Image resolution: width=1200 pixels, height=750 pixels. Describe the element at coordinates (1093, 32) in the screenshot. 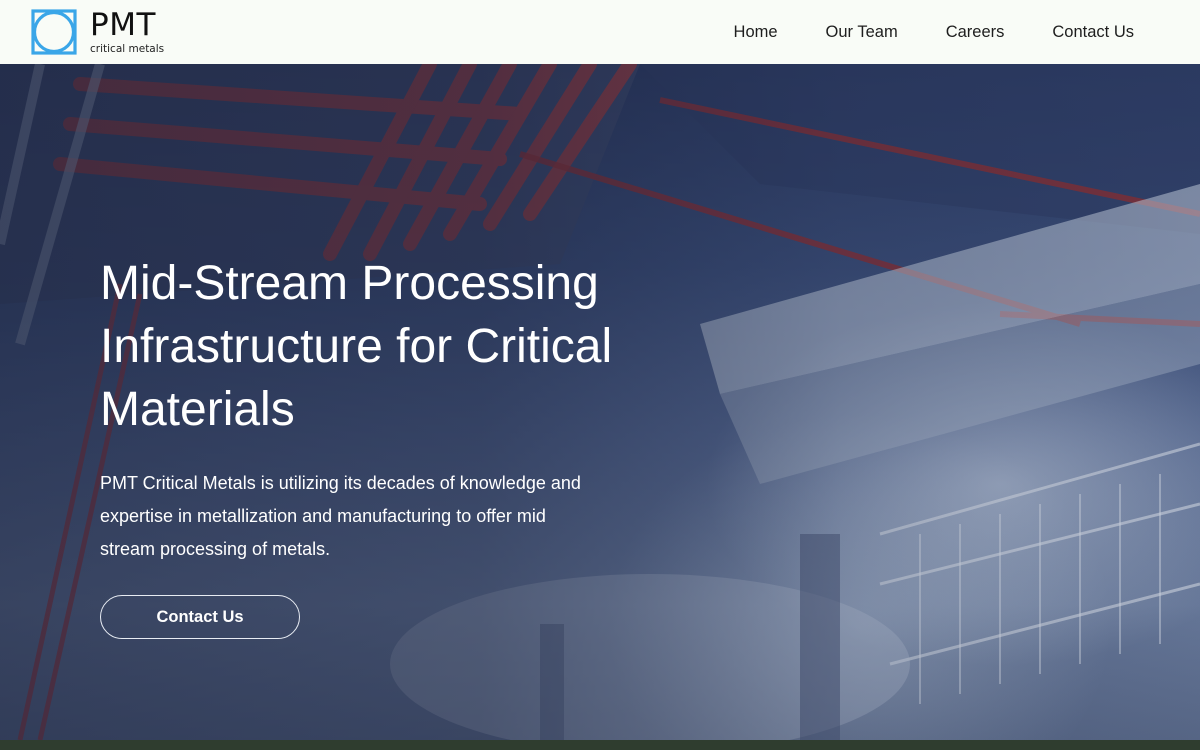

I see `nav-item-contact-us: Contact Us` at that location.